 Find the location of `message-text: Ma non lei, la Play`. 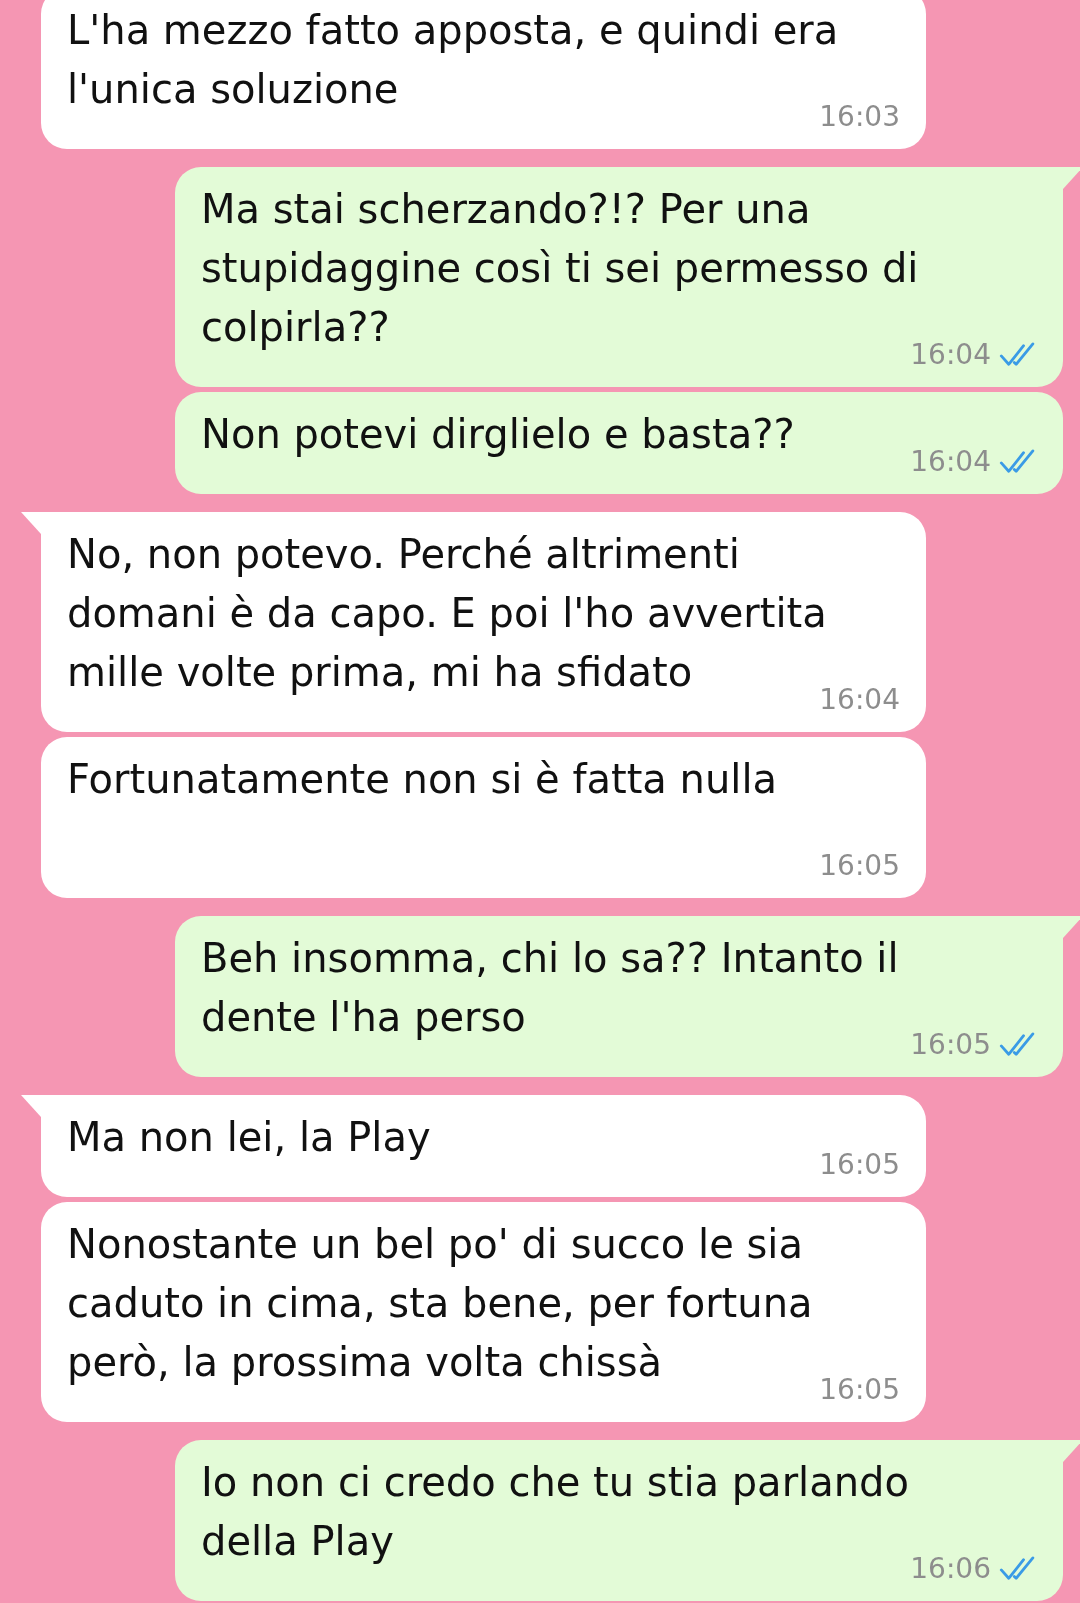

message-text: Ma non lei, la Play is located at coordinates (249, 1137).